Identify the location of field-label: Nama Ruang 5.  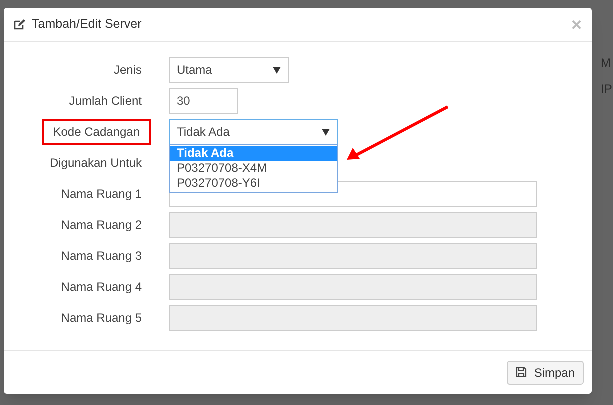
(101, 318).